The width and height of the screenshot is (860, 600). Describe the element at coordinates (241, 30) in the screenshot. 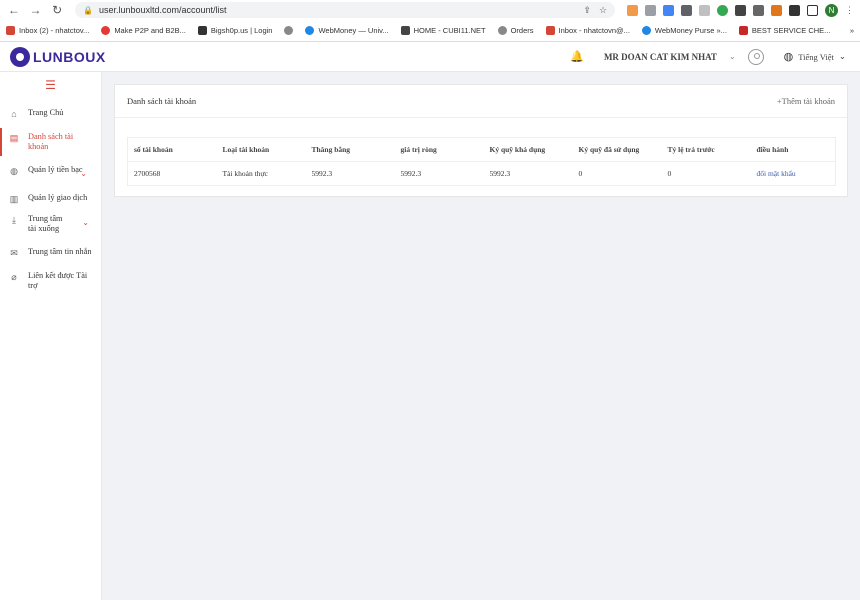

I see `bookmark-label: Bigsh0p.us | Login` at that location.